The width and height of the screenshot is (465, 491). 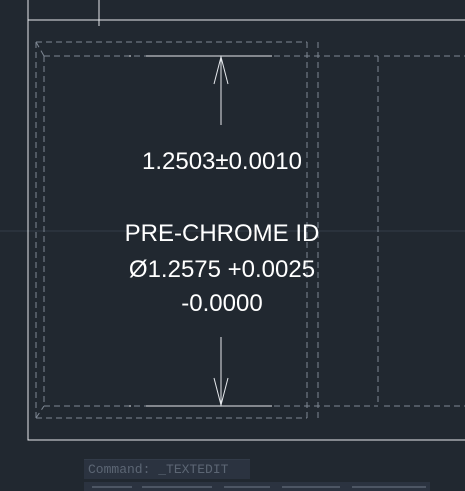 I want to click on bore-label-text: PRE-CHROME ID, so click(x=222, y=233).